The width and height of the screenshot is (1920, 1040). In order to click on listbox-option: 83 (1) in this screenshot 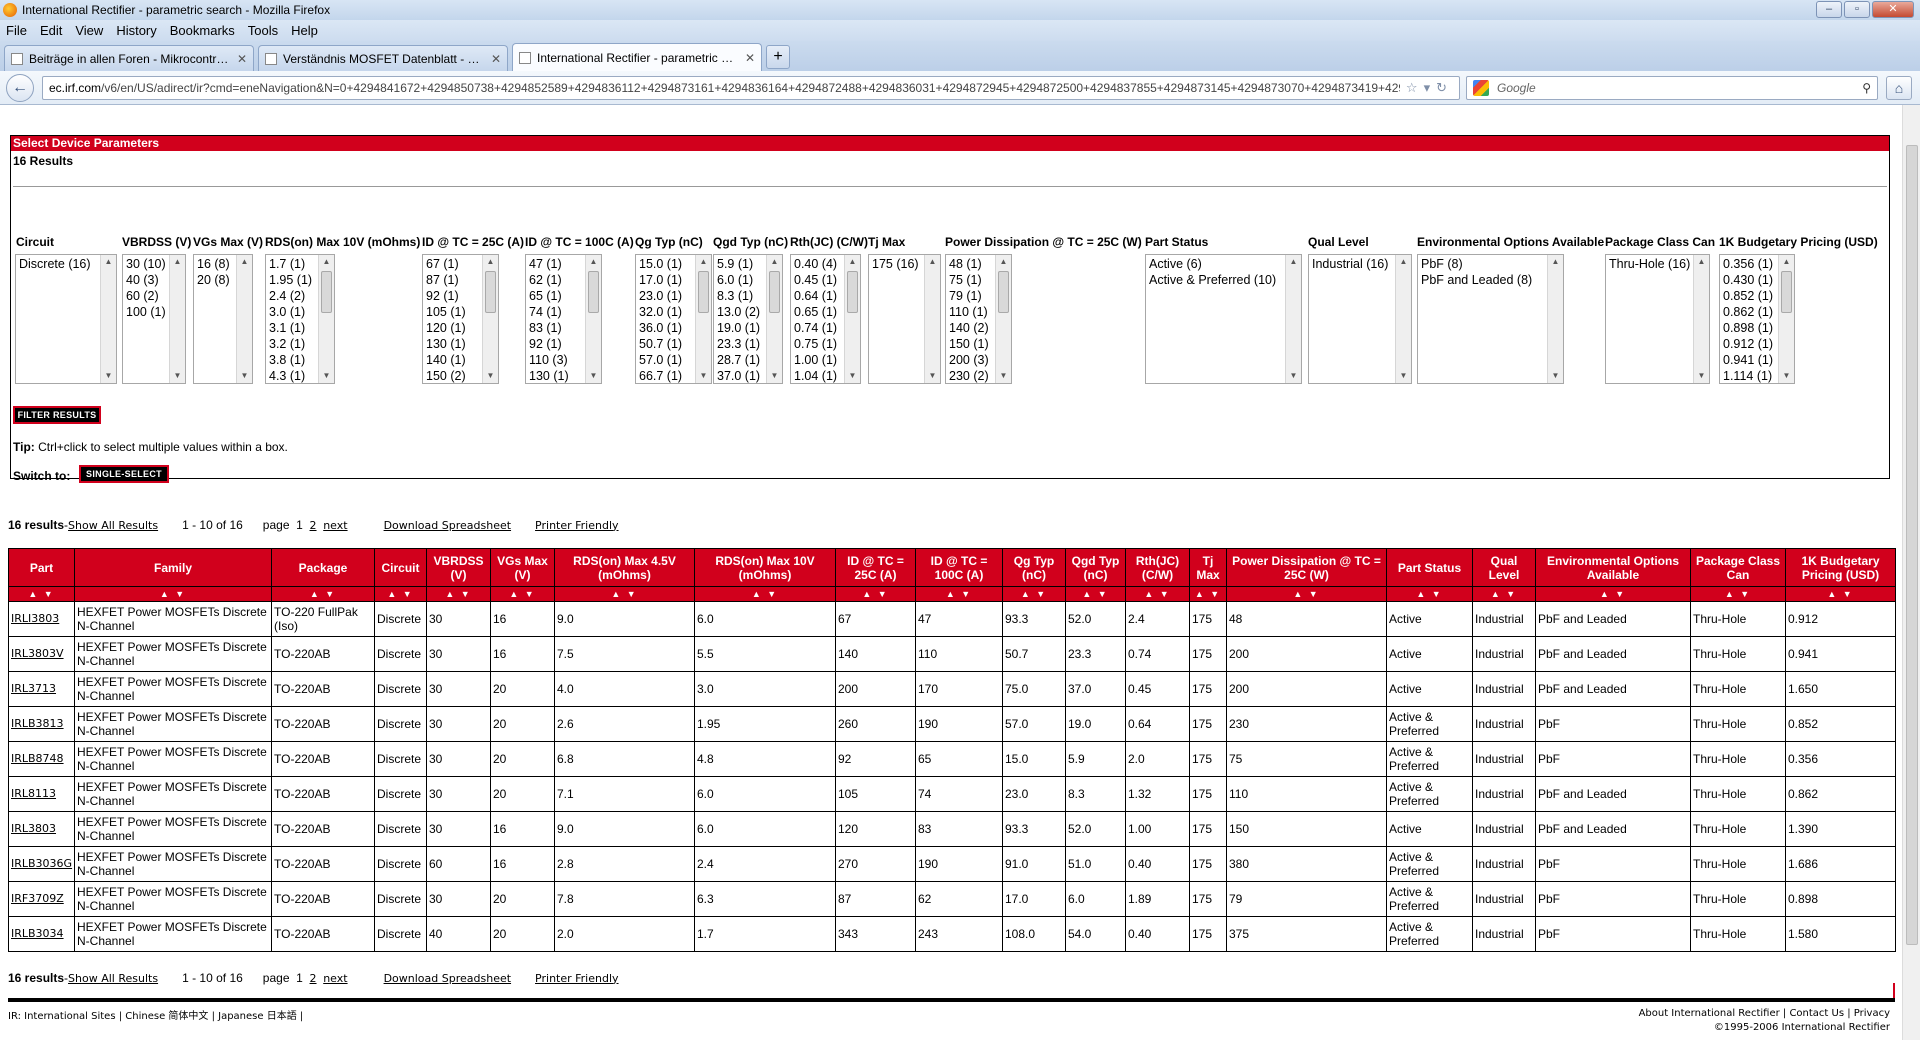, I will do `click(556, 328)`.